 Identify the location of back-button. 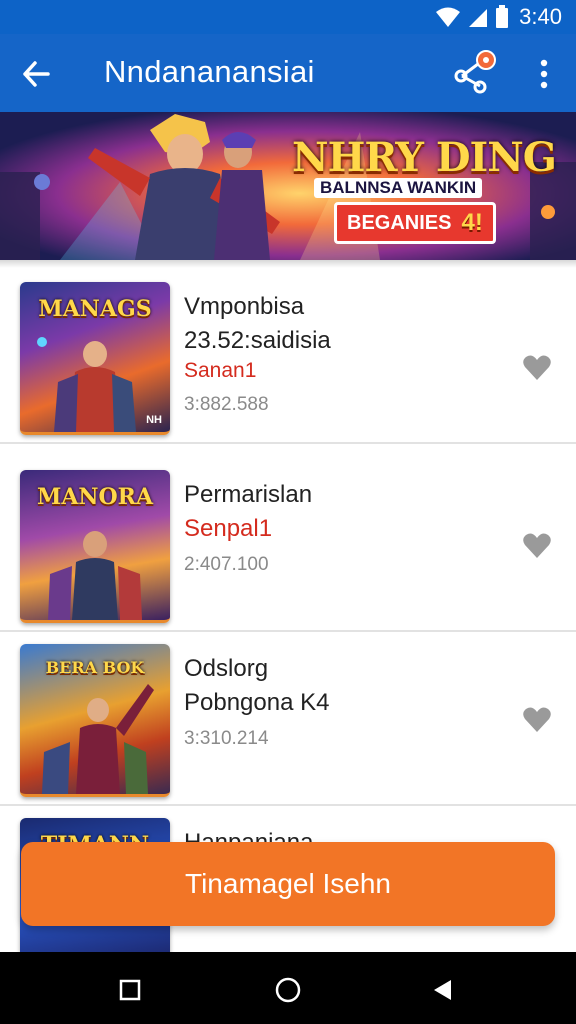
(36, 74).